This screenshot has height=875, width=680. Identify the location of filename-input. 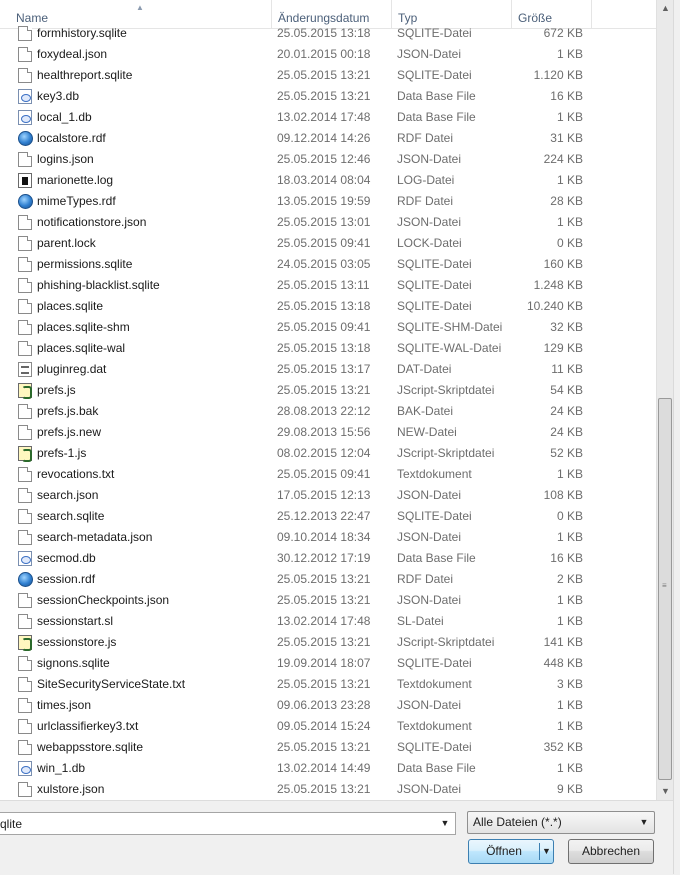
(215, 823).